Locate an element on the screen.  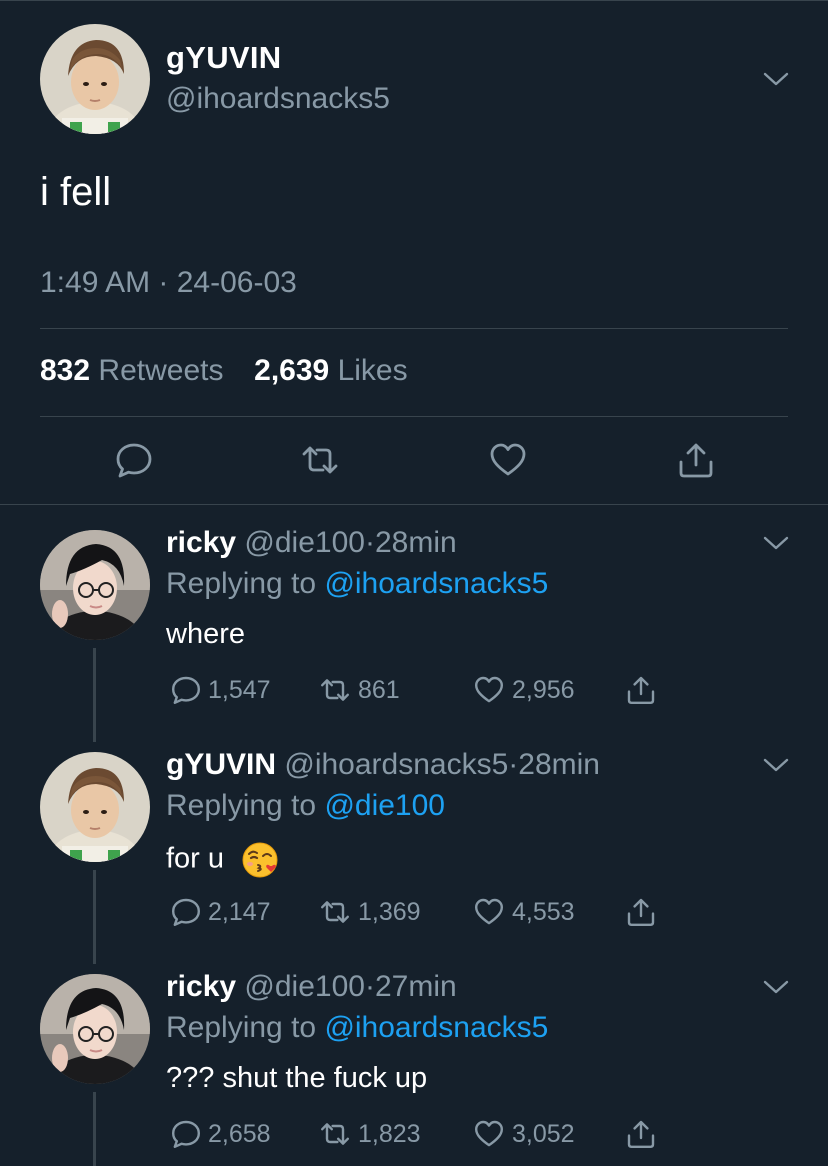
retweet-count-button: 1,823 is located at coordinates (369, 1134).